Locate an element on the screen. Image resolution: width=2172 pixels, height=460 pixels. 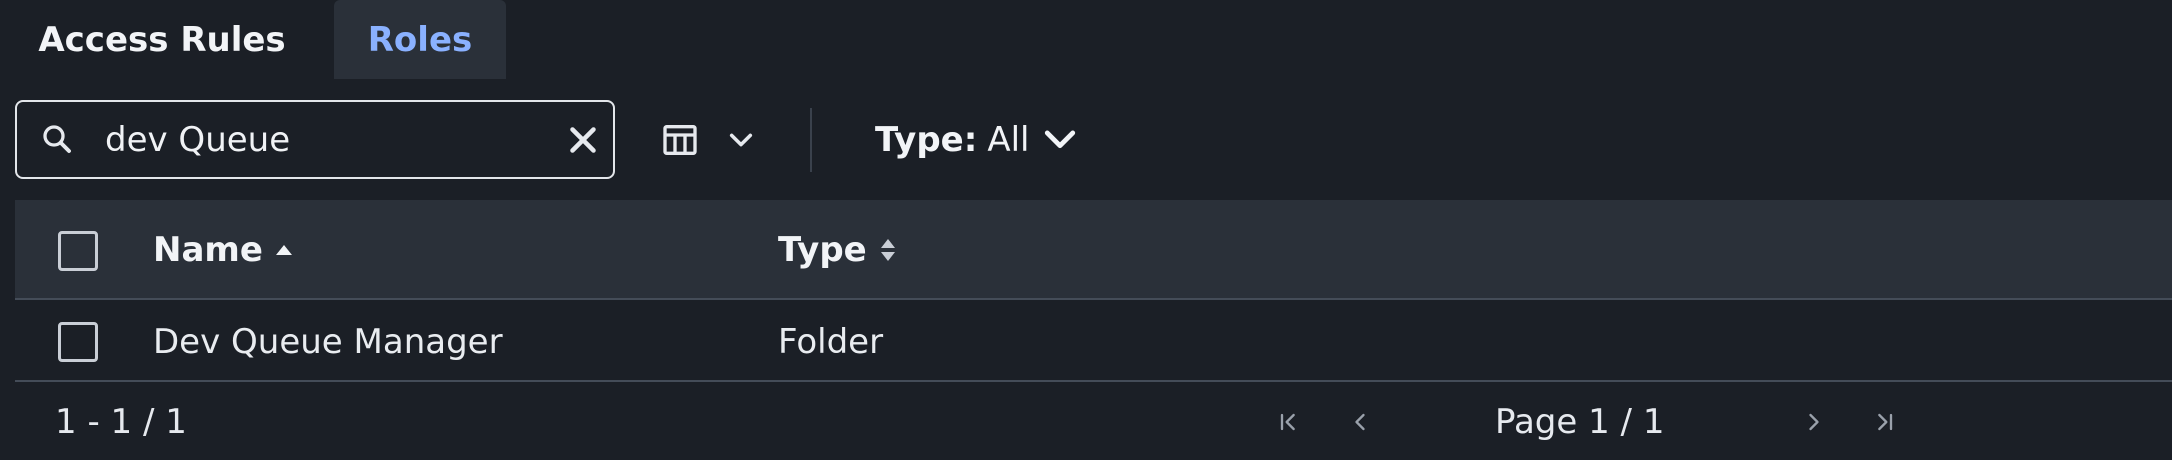
chevron-right-icon is located at coordinates (1814, 422).